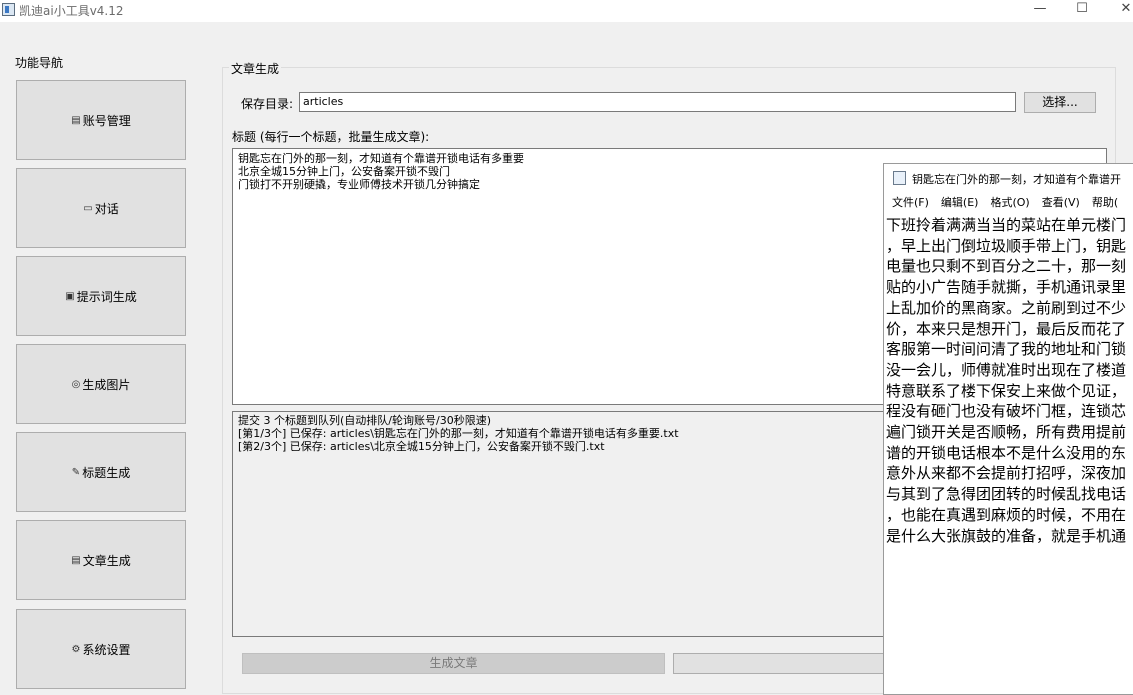 Image resolution: width=1133 pixels, height=695 pixels. What do you see at coordinates (1006, 473) in the screenshot?
I see `notepad-line: 意外从来都不会提前打招呼，深夜加` at bounding box center [1006, 473].